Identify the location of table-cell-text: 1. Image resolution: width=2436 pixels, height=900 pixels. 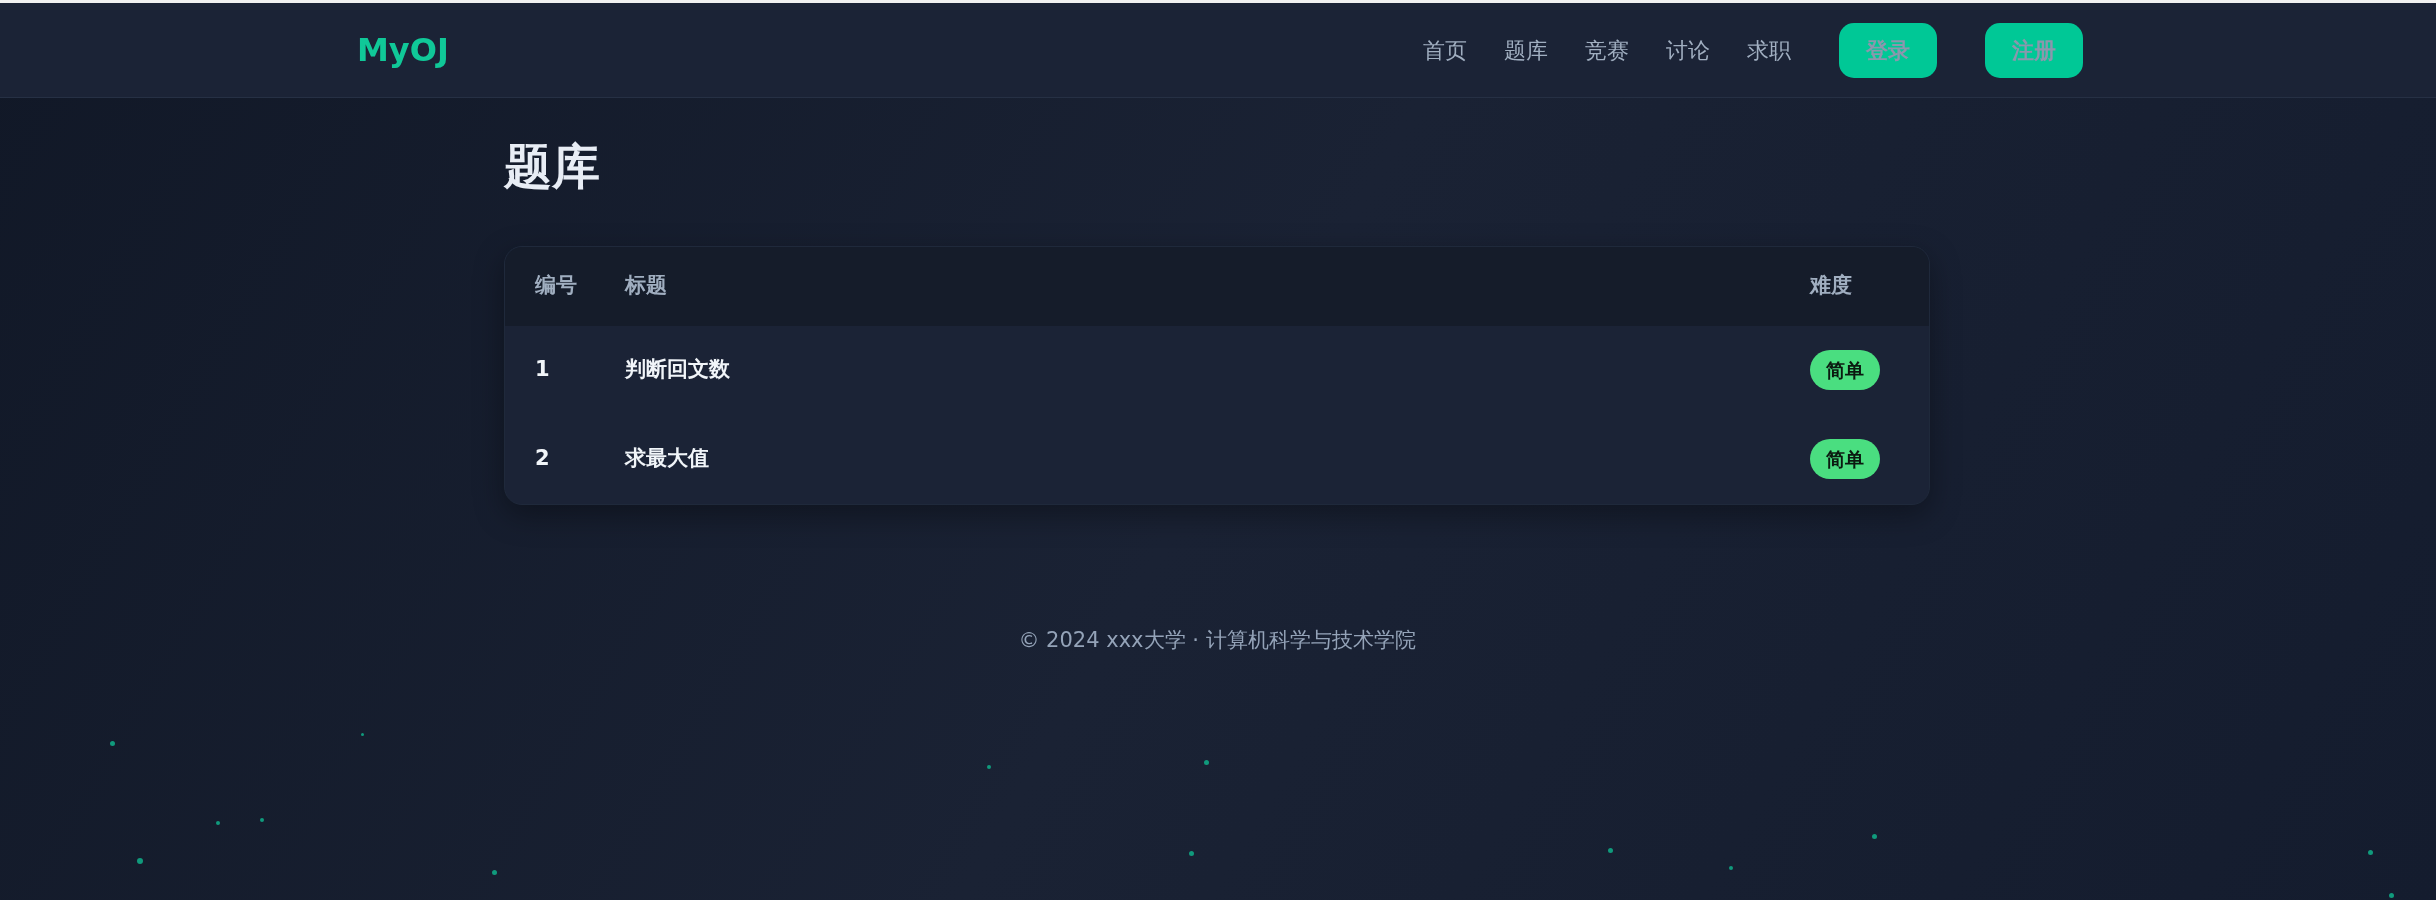
(542, 370).